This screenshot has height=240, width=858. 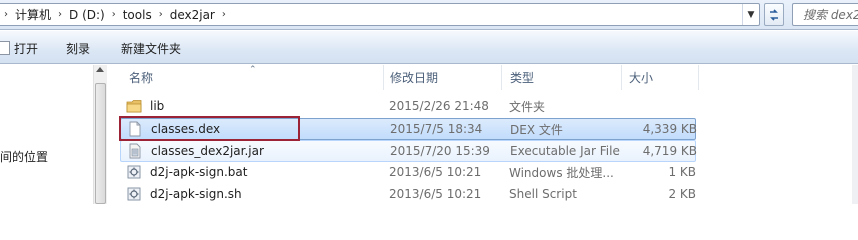 I want to click on breadcrumb-dex2jar: dex2jar, so click(x=192, y=15).